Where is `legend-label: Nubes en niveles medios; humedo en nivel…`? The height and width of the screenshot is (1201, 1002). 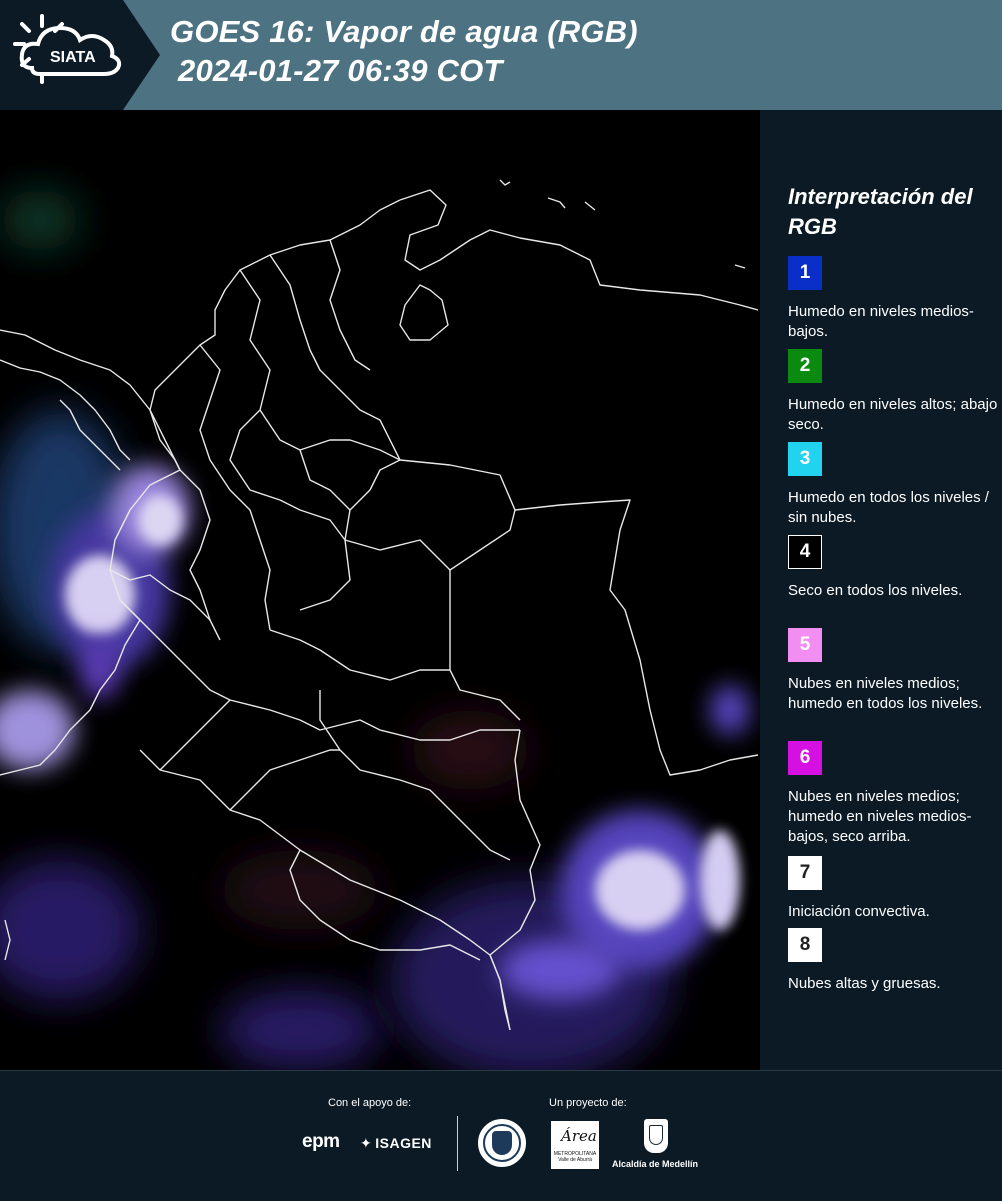 legend-label: Nubes en niveles medios; humedo en nivel… is located at coordinates (880, 816).